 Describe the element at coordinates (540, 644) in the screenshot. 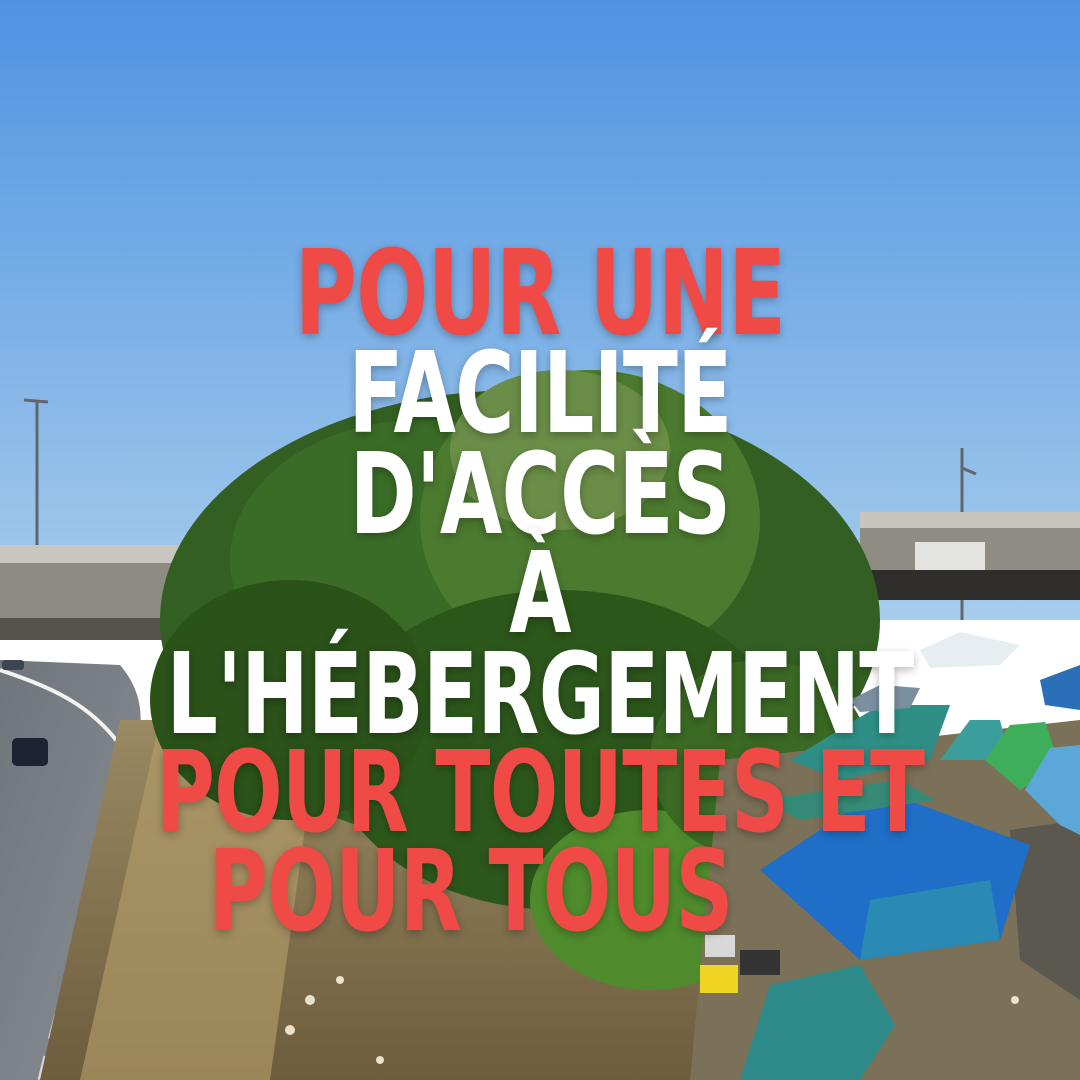

I see `headline-line-3: À L'HÉBERGEMENT` at that location.